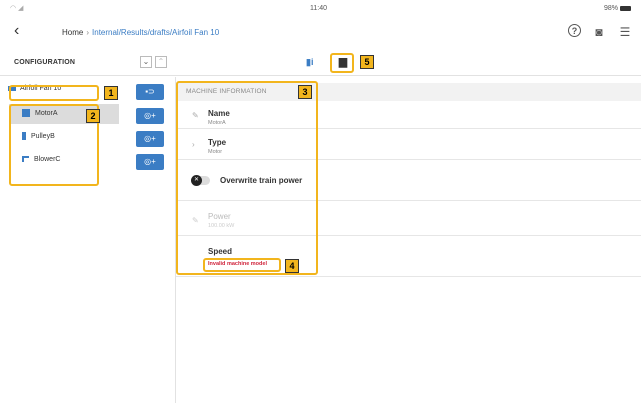 This screenshot has width=641, height=403. I want to click on battery-icon, so click(625, 8).